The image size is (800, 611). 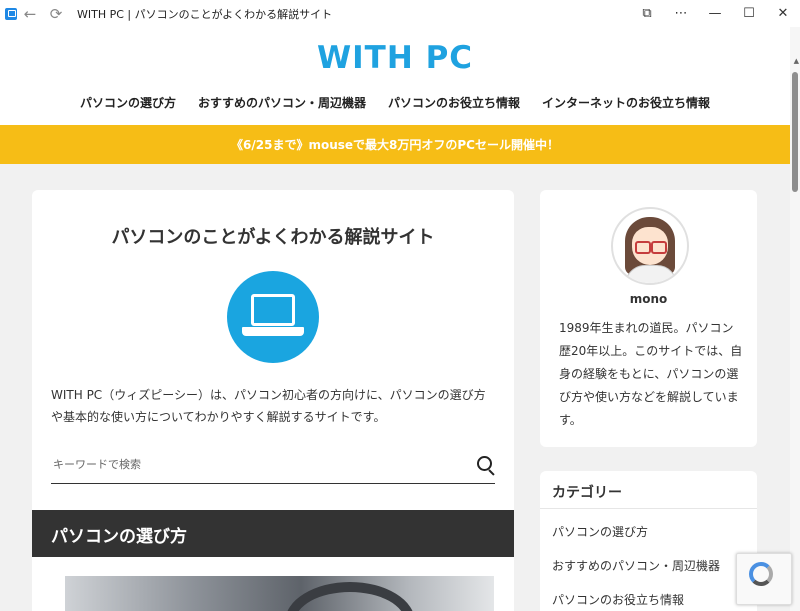 I want to click on scrollbar-thumb, so click(x=795, y=132).